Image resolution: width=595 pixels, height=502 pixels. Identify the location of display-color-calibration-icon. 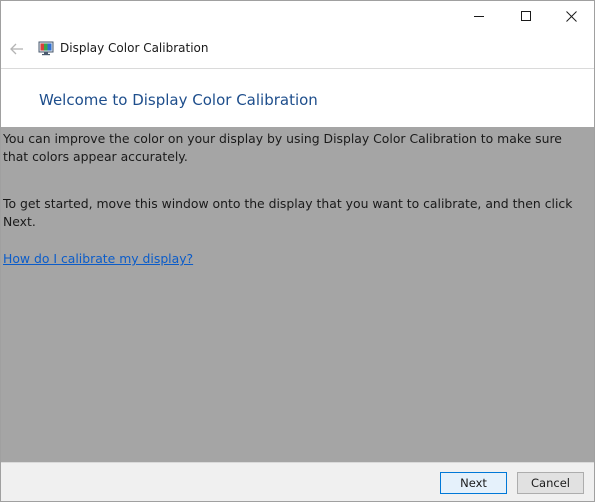
(46, 48).